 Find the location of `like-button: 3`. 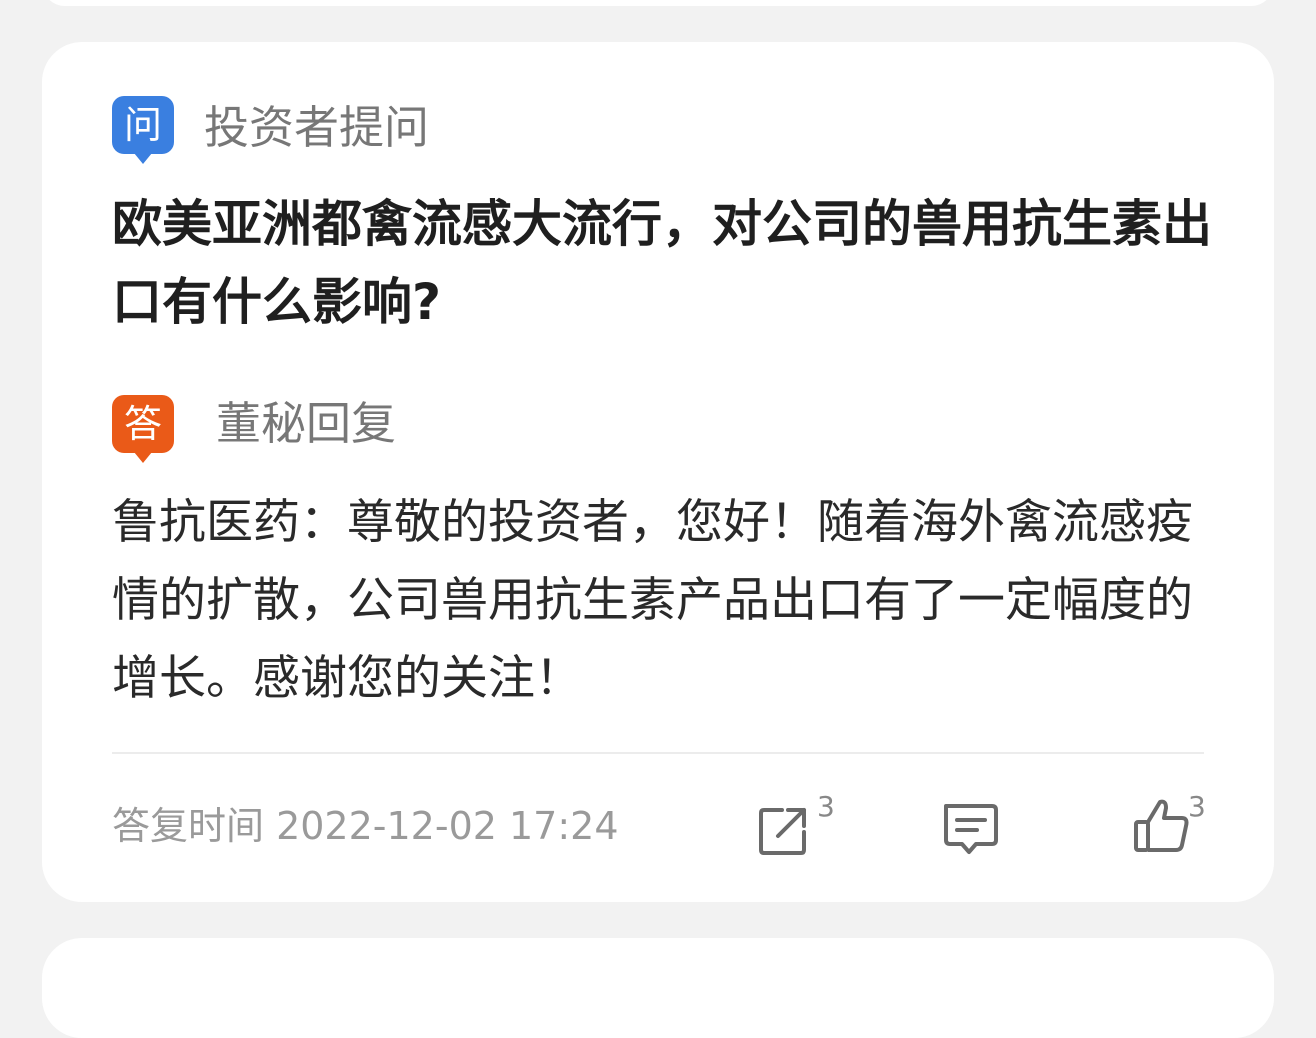

like-button: 3 is located at coordinates (1168, 826).